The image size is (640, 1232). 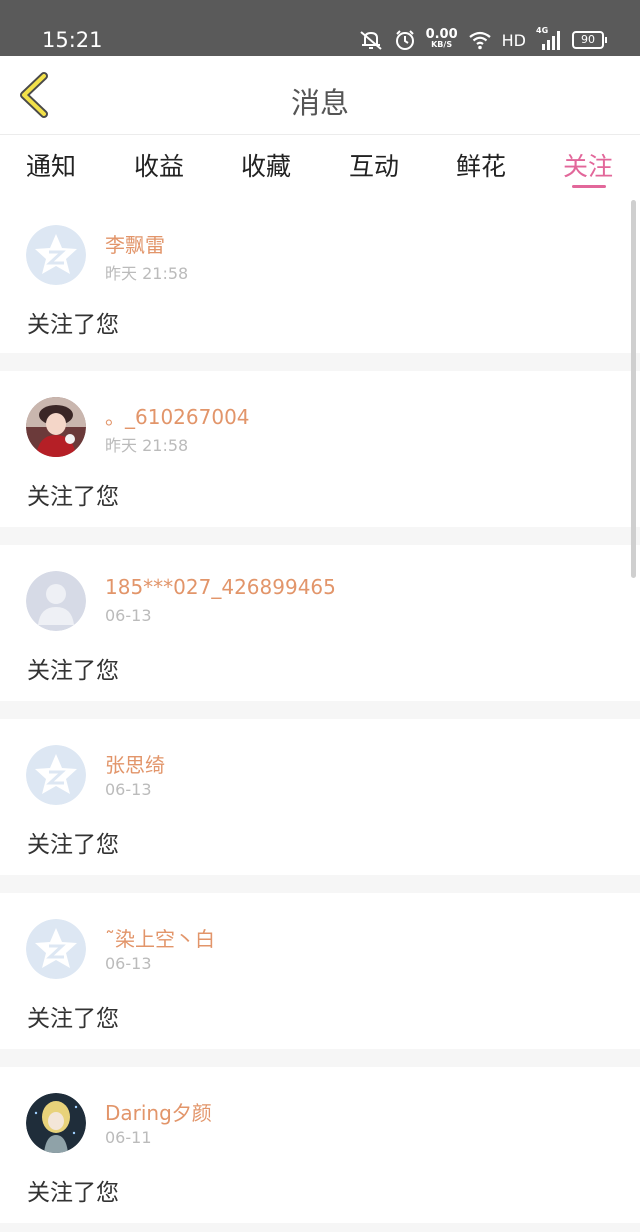 What do you see at coordinates (633, 389) in the screenshot?
I see `scrollbar` at bounding box center [633, 389].